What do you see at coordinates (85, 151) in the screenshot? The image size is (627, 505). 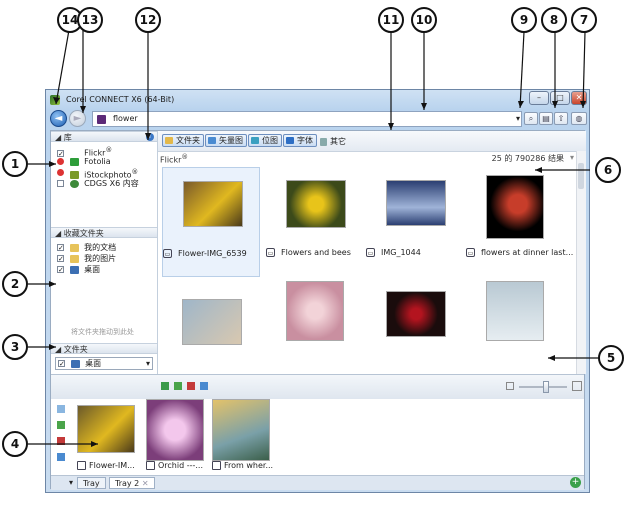 I see `library-item-flickr: ✓ Flickr®` at bounding box center [85, 151].